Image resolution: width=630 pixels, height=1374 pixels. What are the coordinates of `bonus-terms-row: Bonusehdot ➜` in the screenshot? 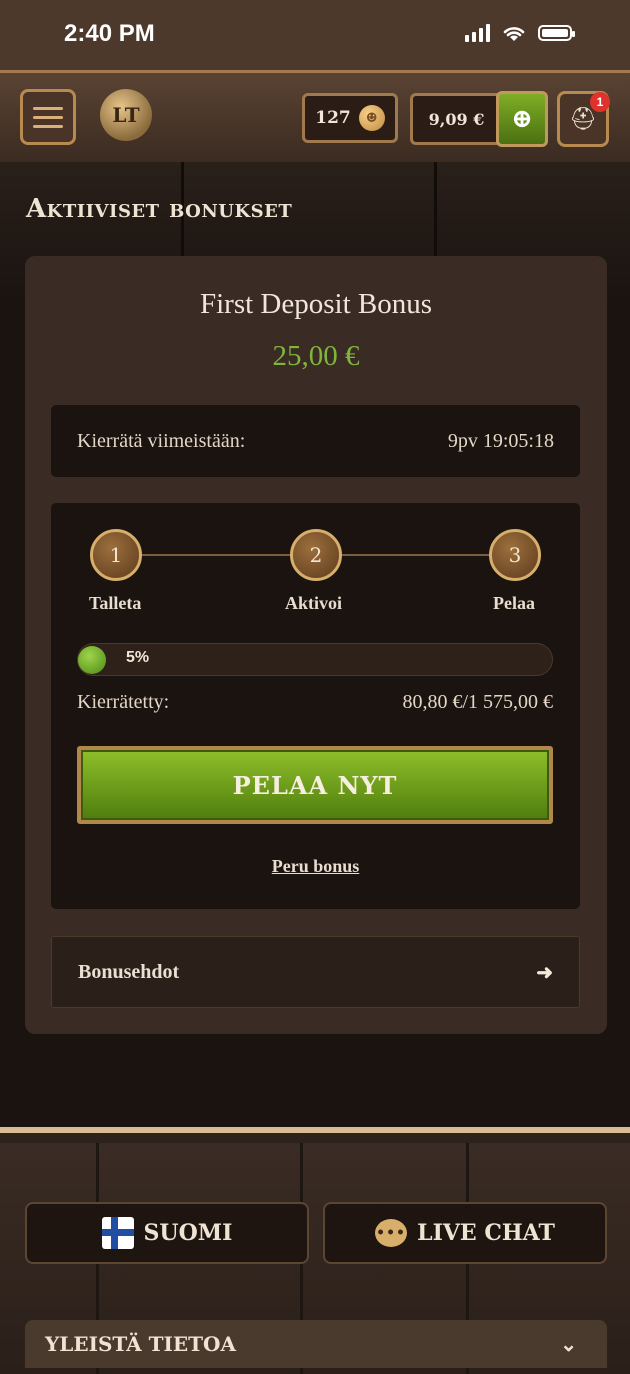 It's located at (315, 972).